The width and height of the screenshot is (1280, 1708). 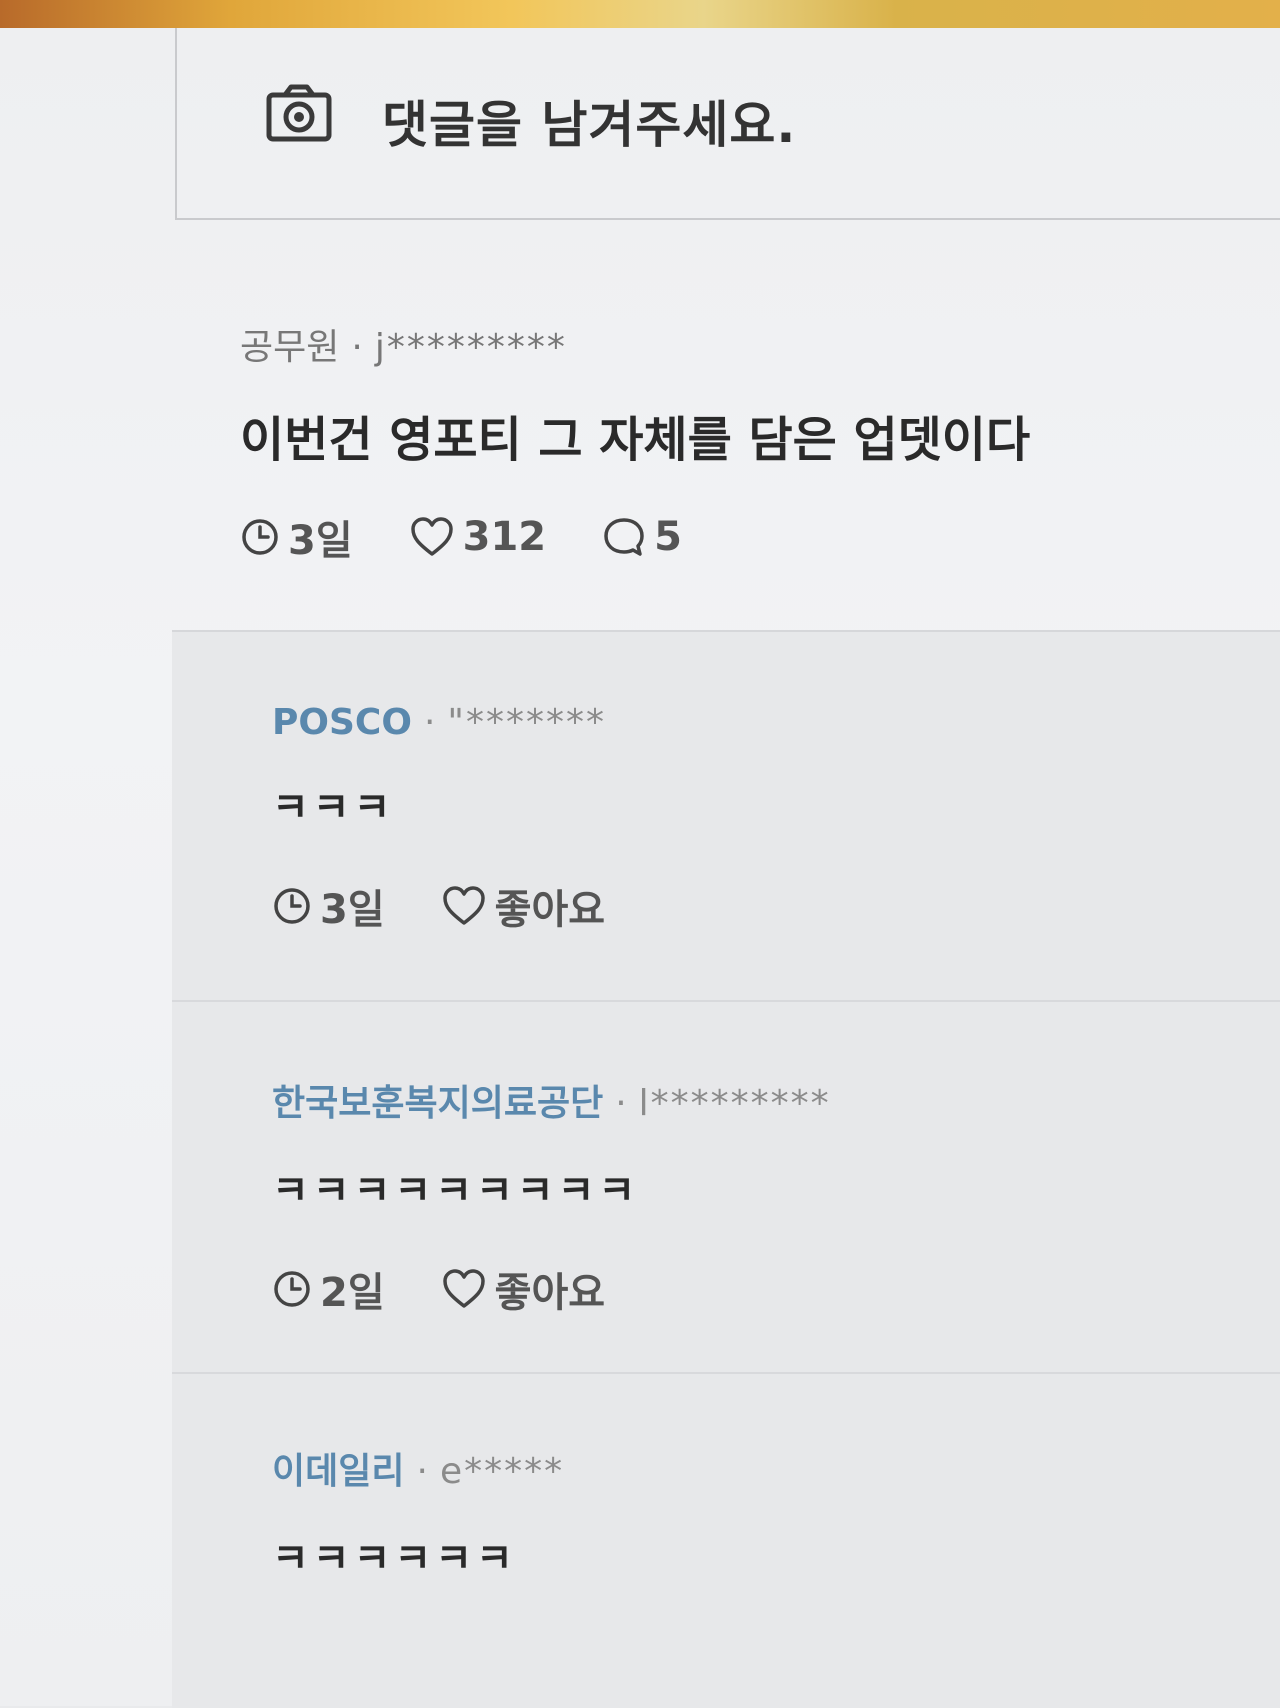 What do you see at coordinates (299, 113) in the screenshot?
I see `camera-icon` at bounding box center [299, 113].